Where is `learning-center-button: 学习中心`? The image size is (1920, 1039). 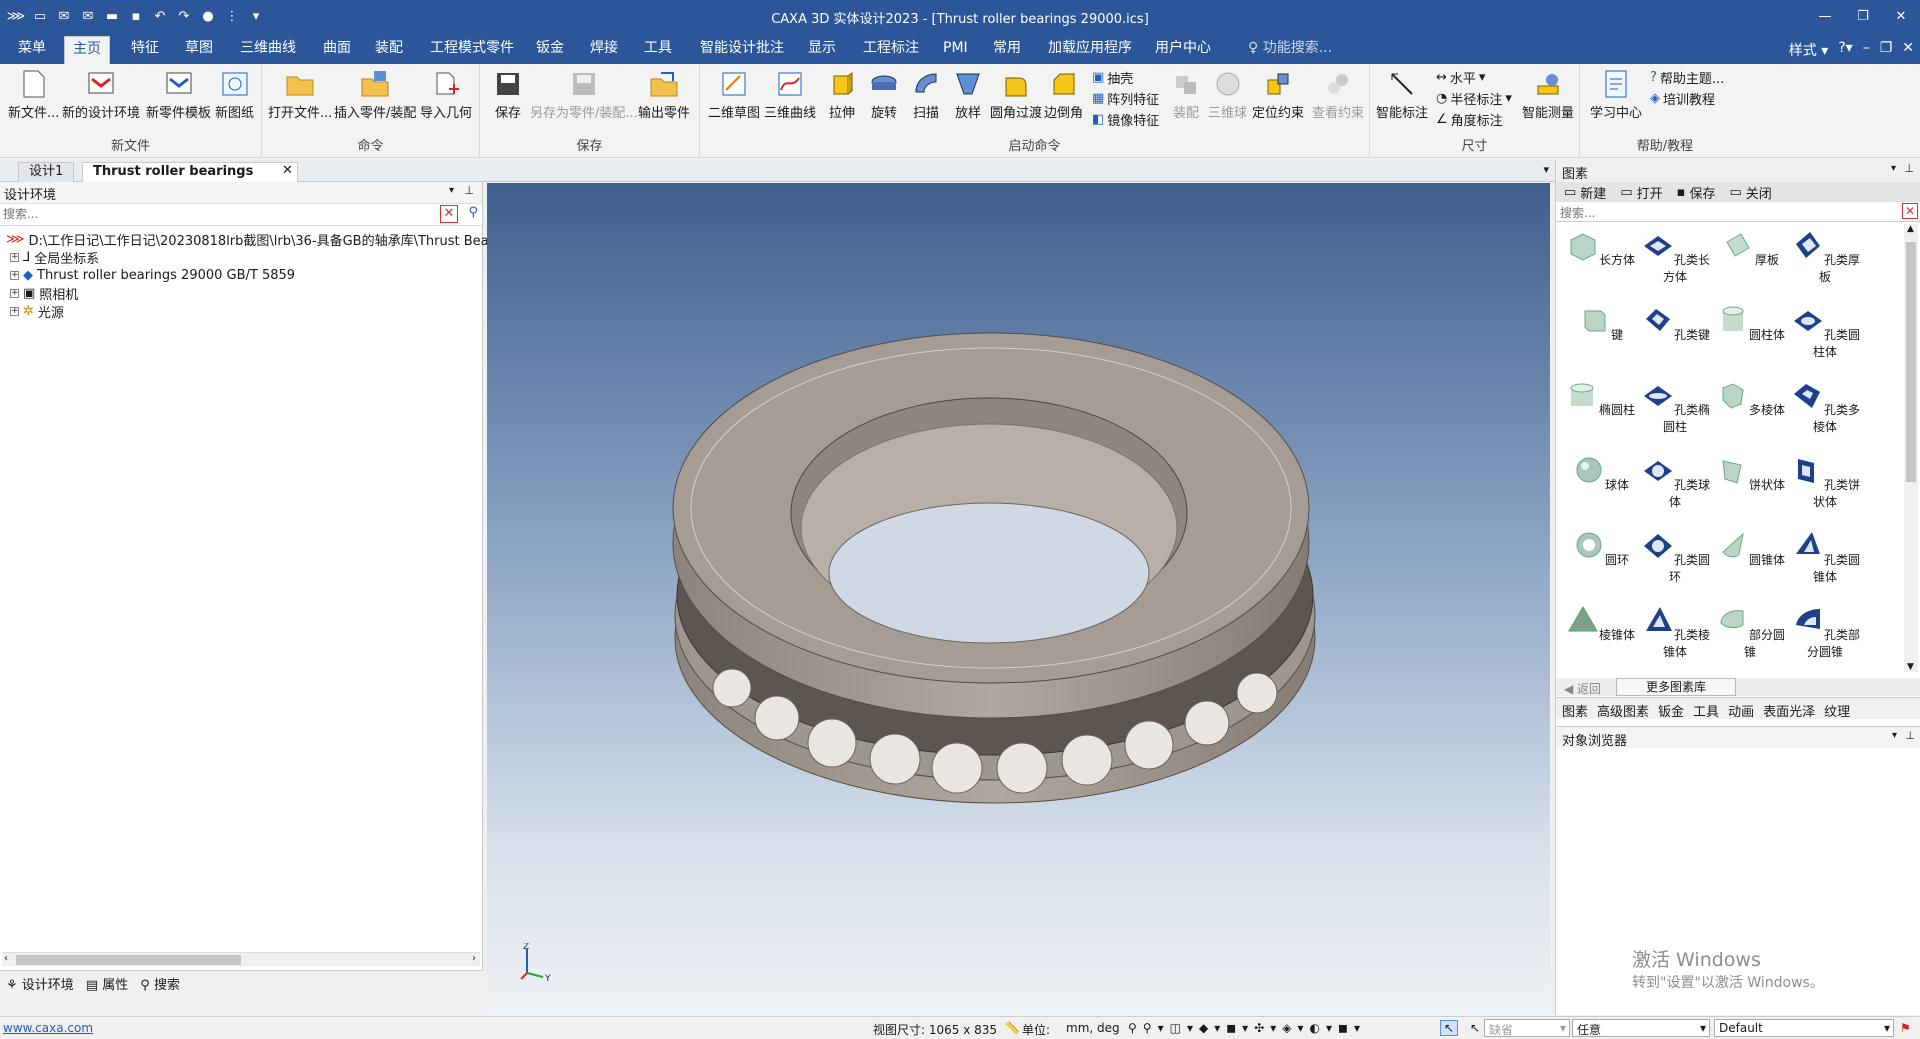 learning-center-button: 学习中心 is located at coordinates (1616, 94).